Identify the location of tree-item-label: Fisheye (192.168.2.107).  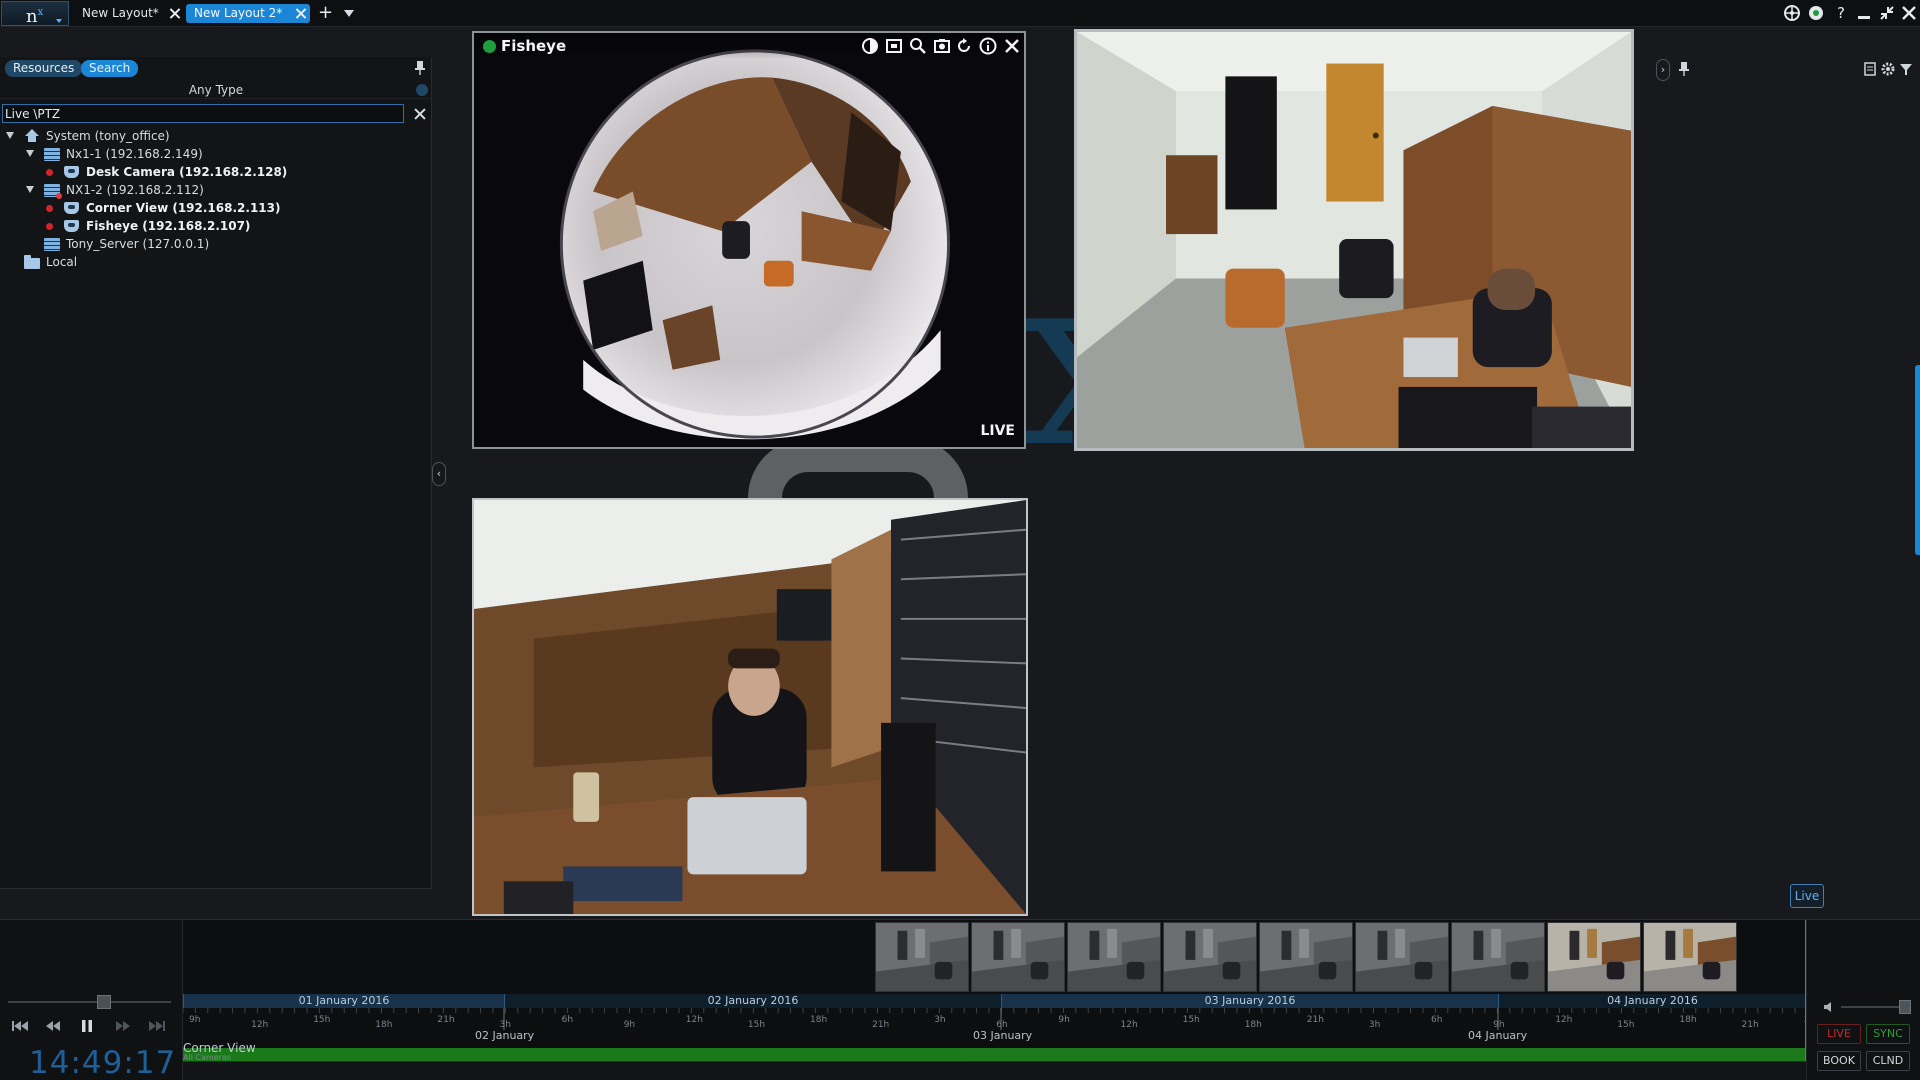
(168, 226).